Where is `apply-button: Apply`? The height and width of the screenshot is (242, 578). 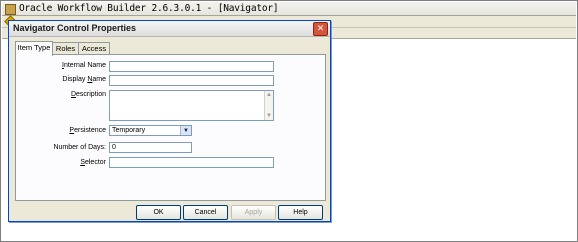
apply-button: Apply is located at coordinates (253, 212).